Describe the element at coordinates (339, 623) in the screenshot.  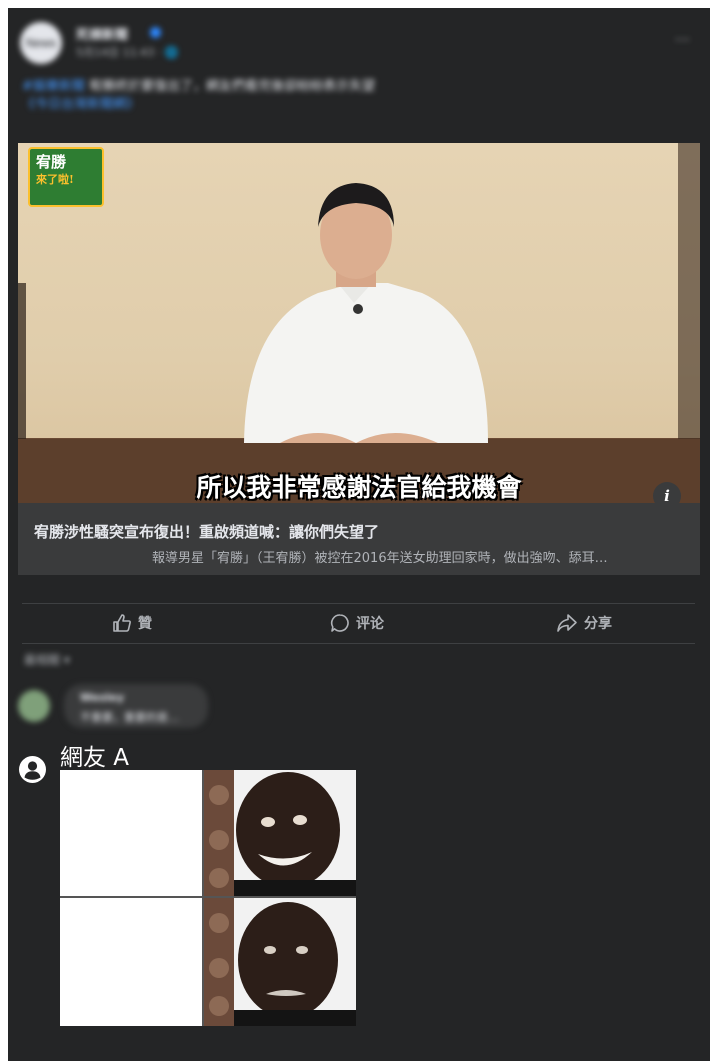
I see `comment-bubble-icon` at that location.